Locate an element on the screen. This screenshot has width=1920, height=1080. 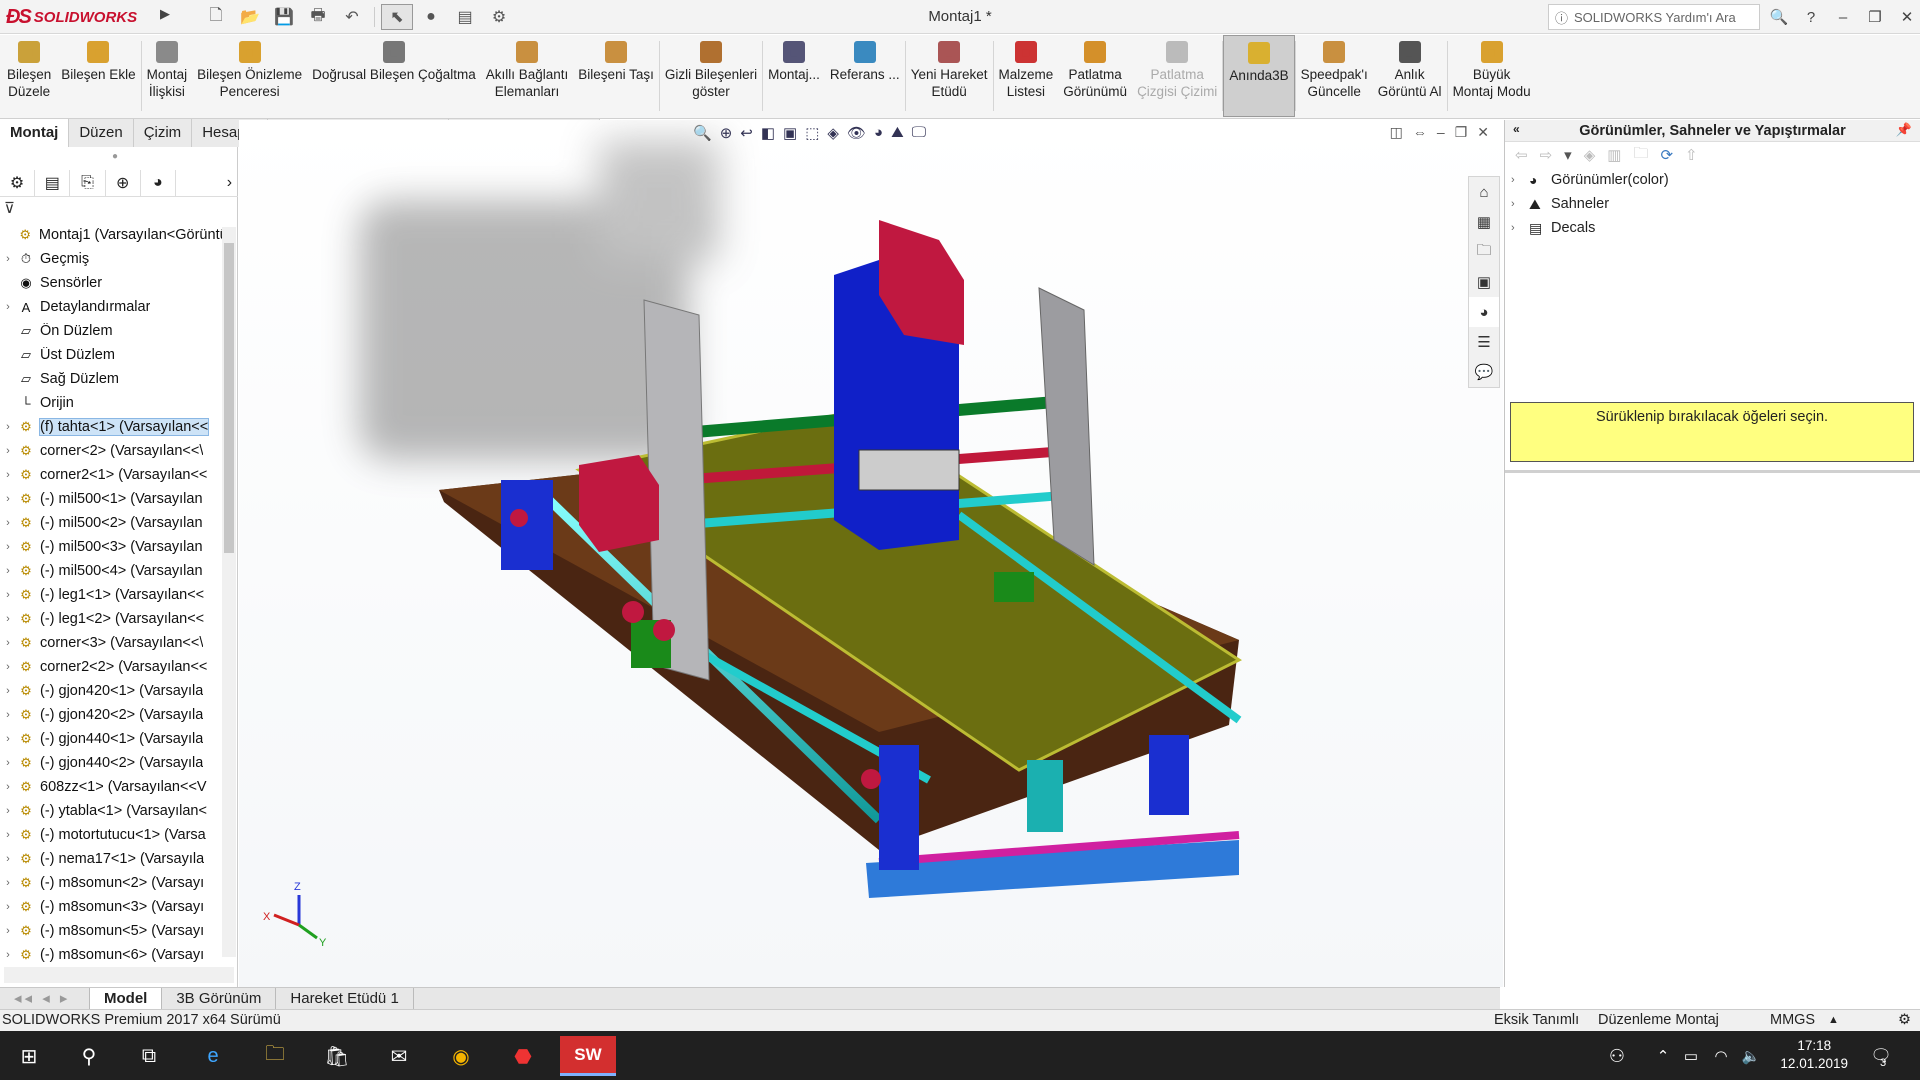
back-icon: ⇦ is located at coordinates (1521, 155).